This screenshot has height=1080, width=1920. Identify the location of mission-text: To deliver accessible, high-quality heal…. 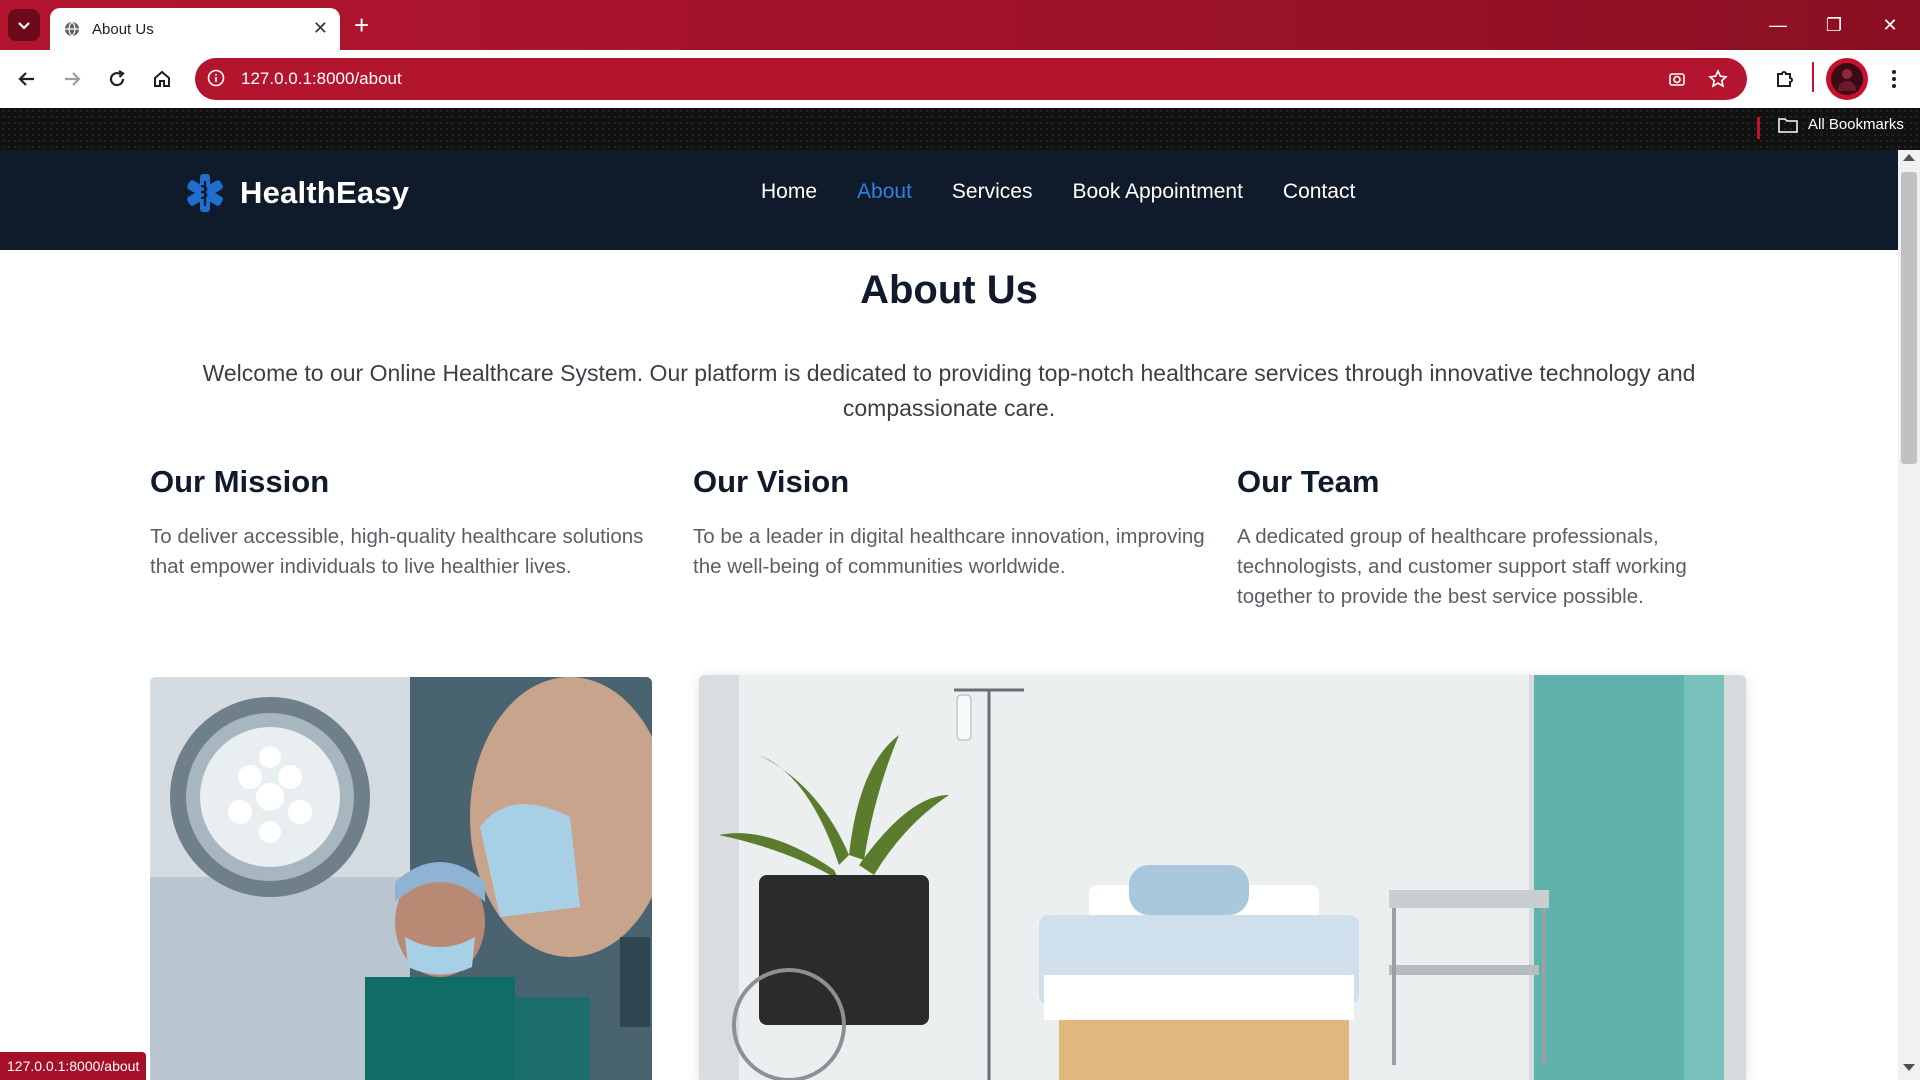
(397, 551).